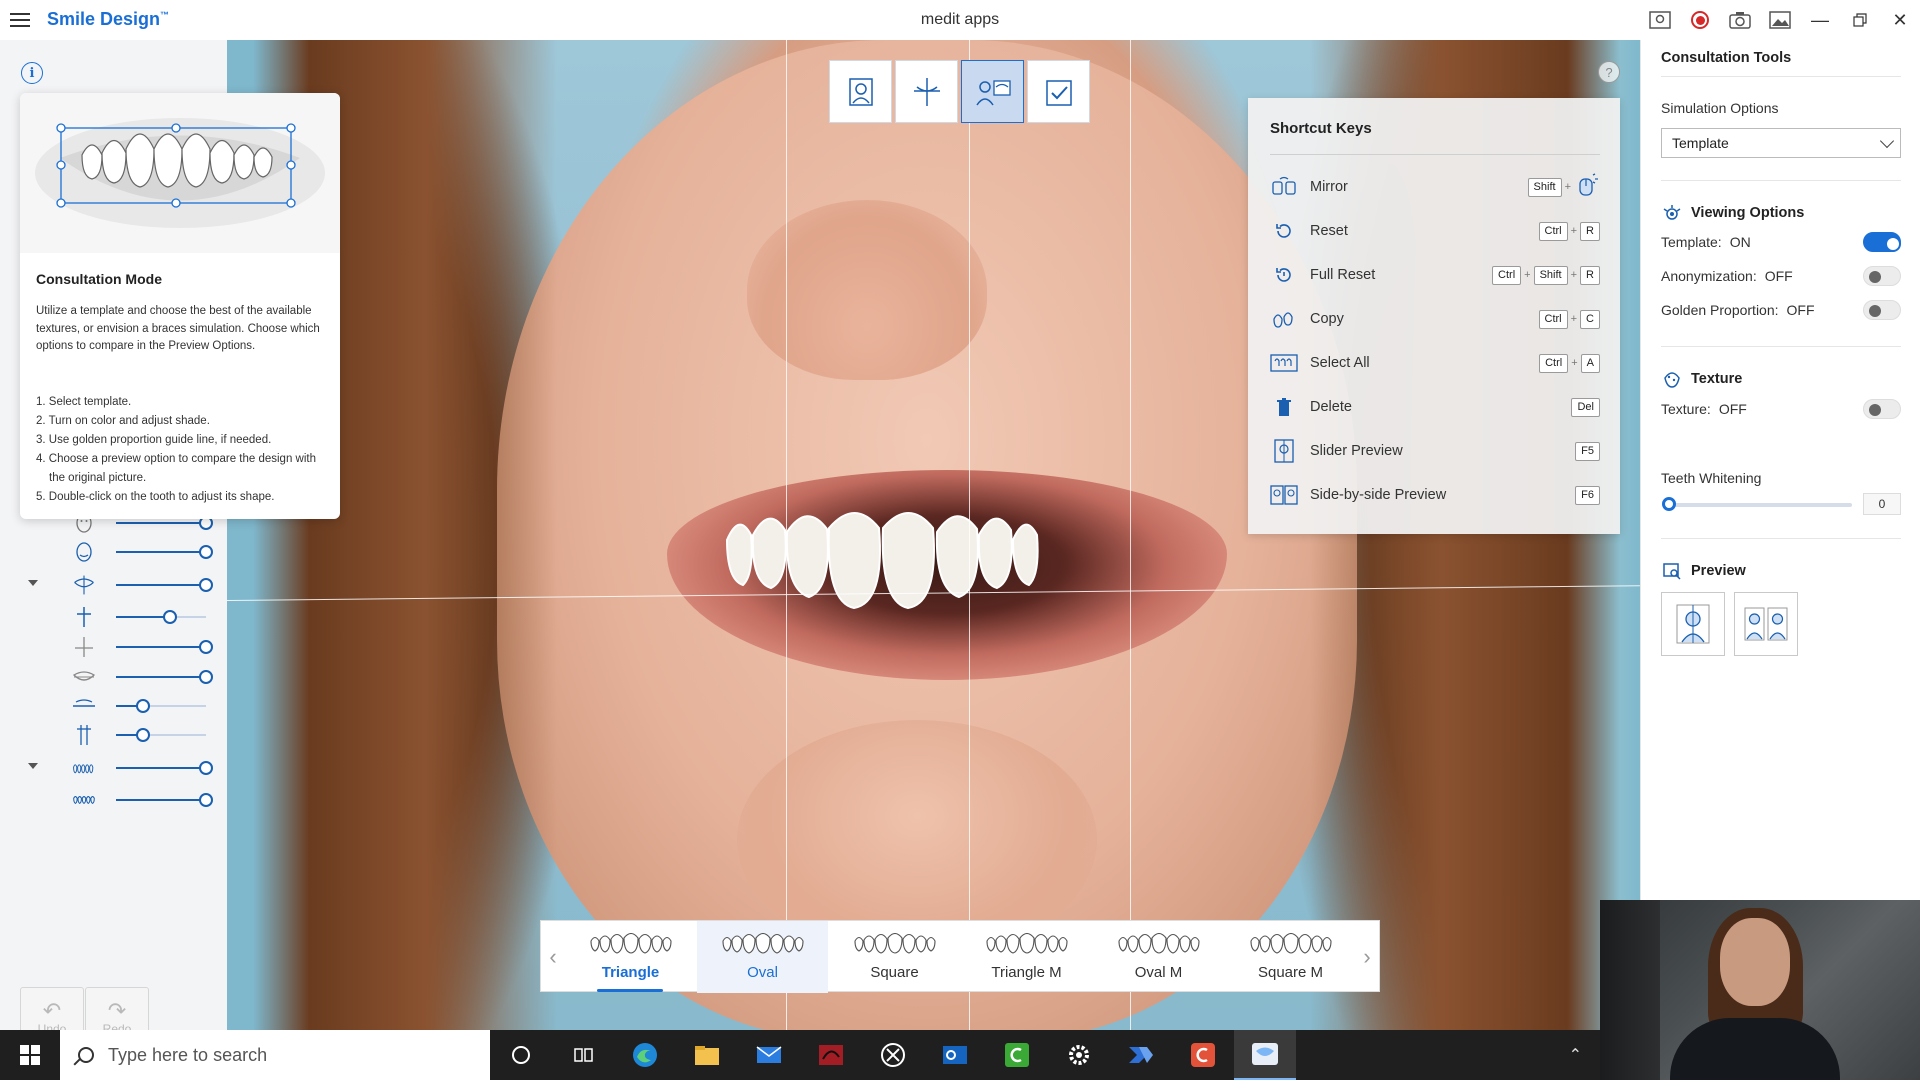  What do you see at coordinates (630, 957) in the screenshot?
I see `template-option: Triangle` at bounding box center [630, 957].